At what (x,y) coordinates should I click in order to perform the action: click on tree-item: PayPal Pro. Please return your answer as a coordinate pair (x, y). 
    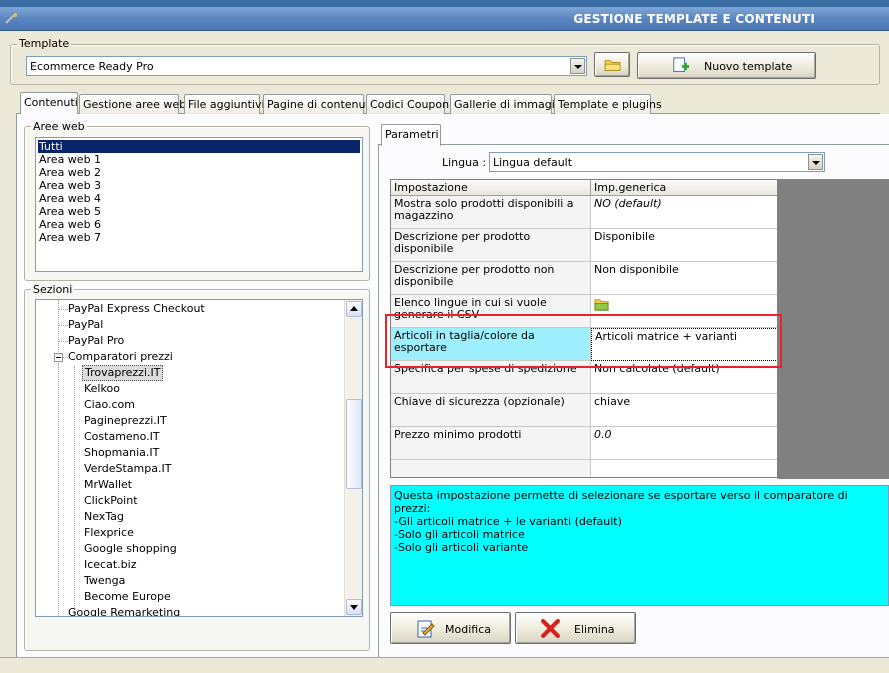
    Looking at the image, I should click on (96, 341).